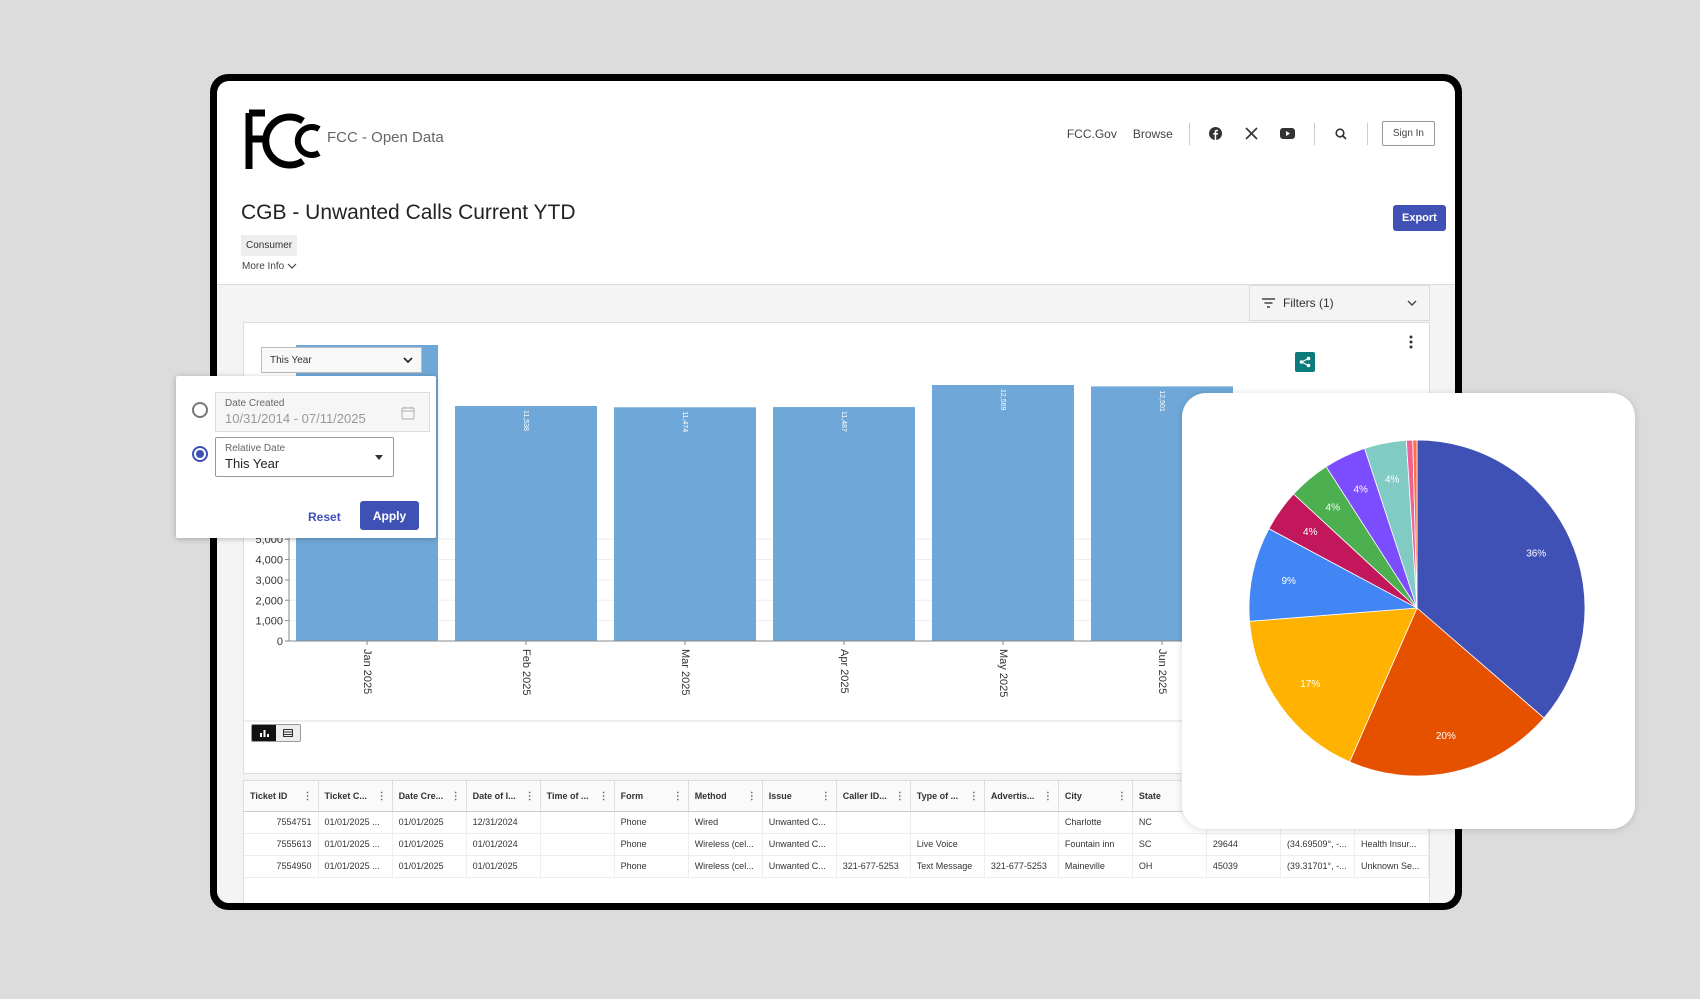  Describe the element at coordinates (200, 454) in the screenshot. I see `relative-date-radio` at that location.